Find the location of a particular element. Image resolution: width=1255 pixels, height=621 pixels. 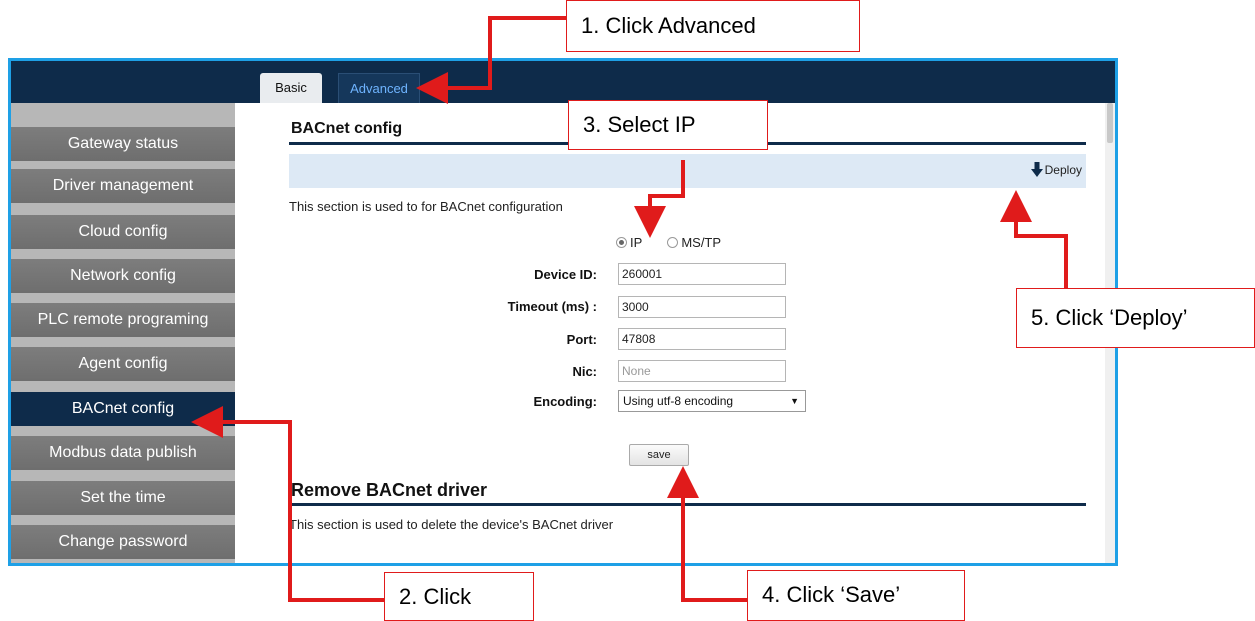

sidebar-item-gateway-status: Gateway status is located at coordinates (123, 140).